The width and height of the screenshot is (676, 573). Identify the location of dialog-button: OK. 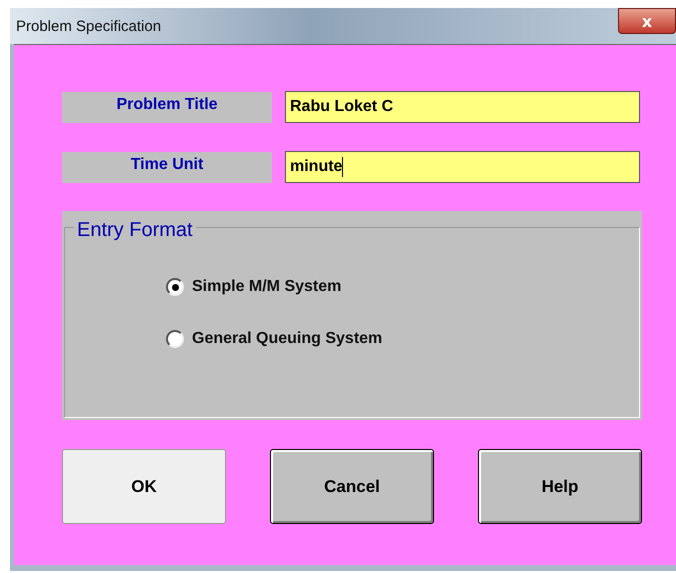
(144, 486).